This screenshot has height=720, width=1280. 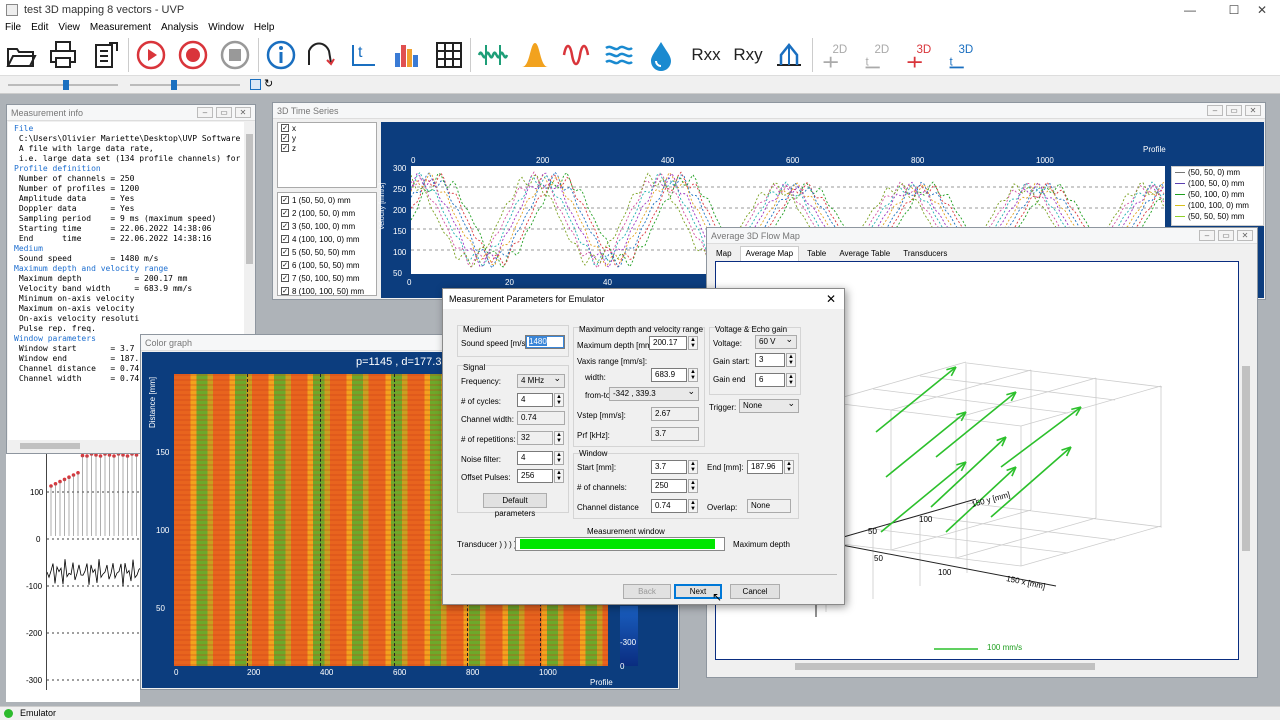 What do you see at coordinates (920, 55) in the screenshot?
I see `3d-xt-button: 3D` at bounding box center [920, 55].